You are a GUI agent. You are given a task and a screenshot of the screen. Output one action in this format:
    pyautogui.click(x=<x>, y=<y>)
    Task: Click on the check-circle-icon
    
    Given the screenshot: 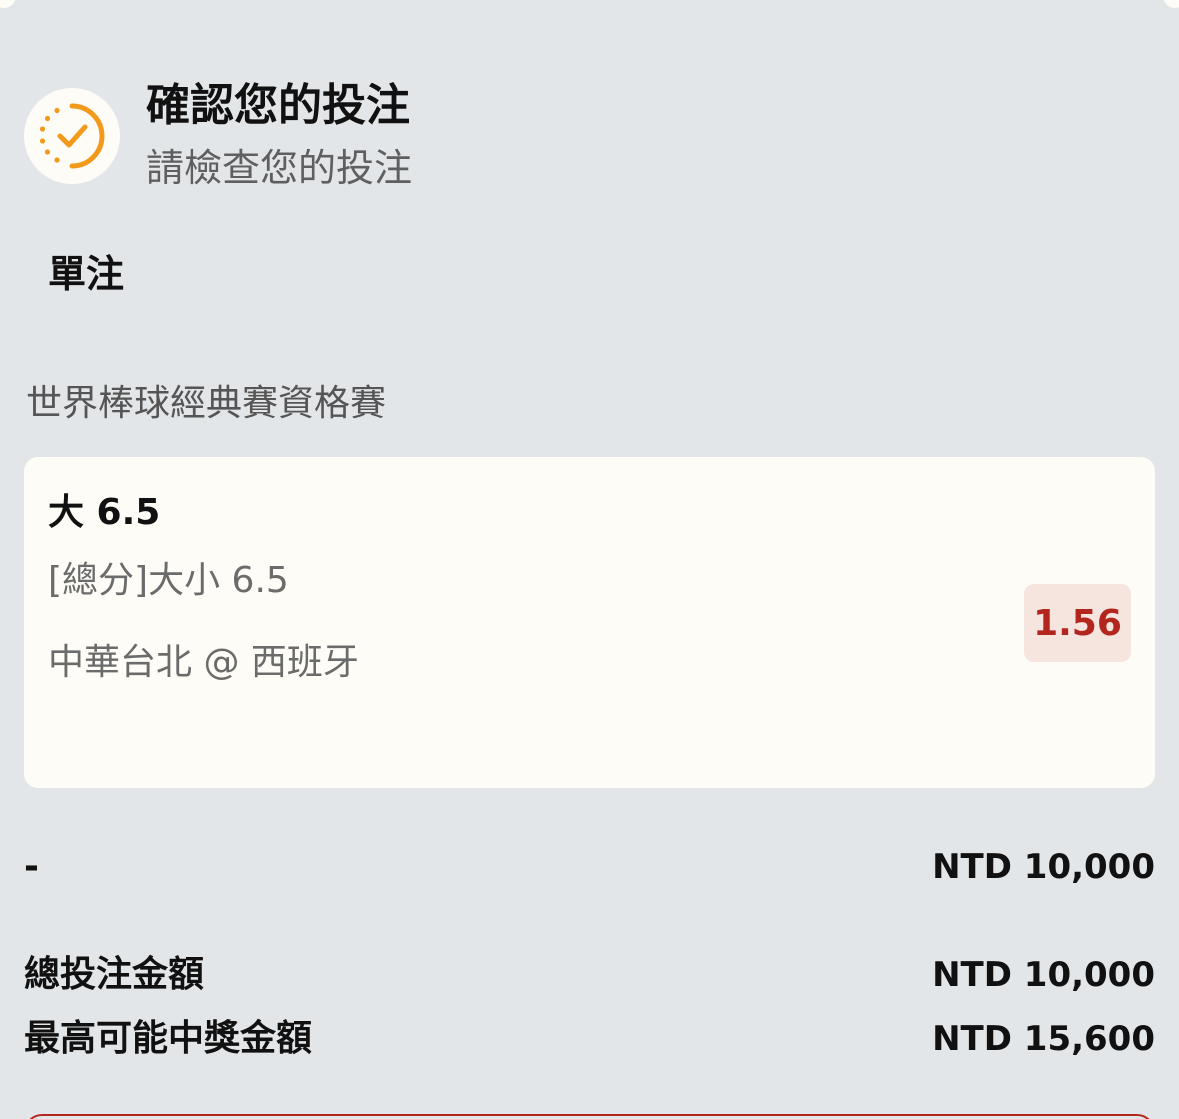 What is the action you would take?
    pyautogui.click(x=72, y=136)
    